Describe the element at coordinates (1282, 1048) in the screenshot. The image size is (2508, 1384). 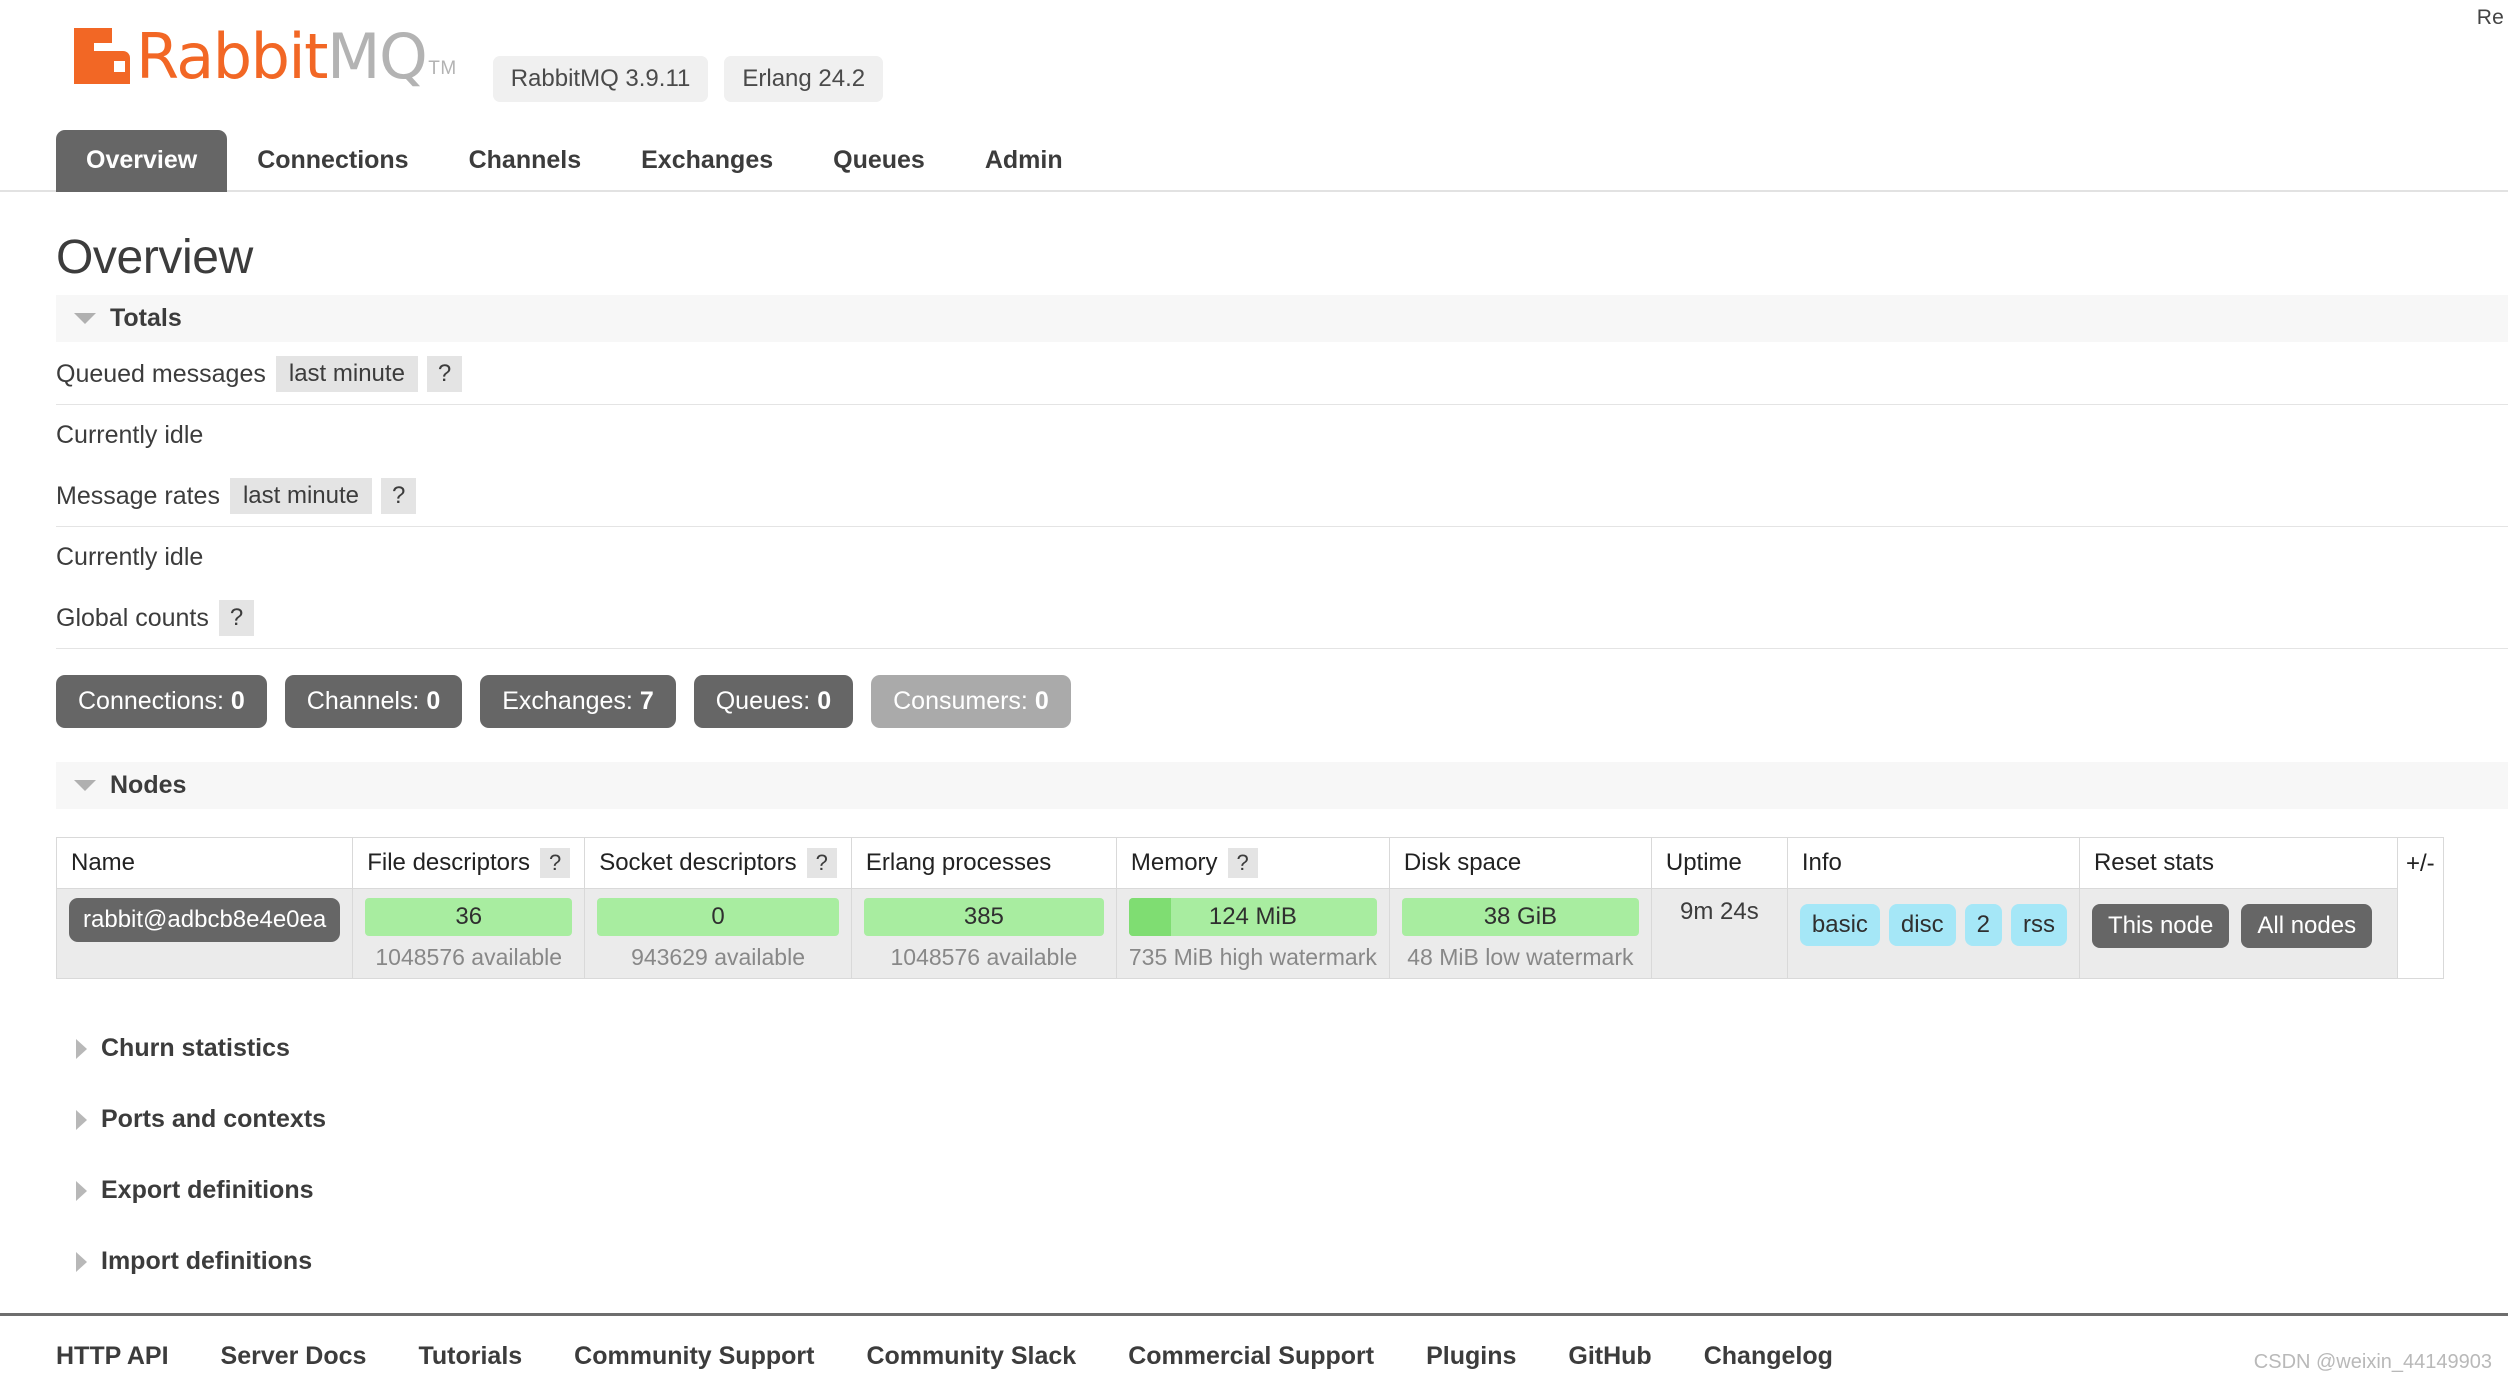
I see `section-churn-statistics: Churn statistics` at that location.